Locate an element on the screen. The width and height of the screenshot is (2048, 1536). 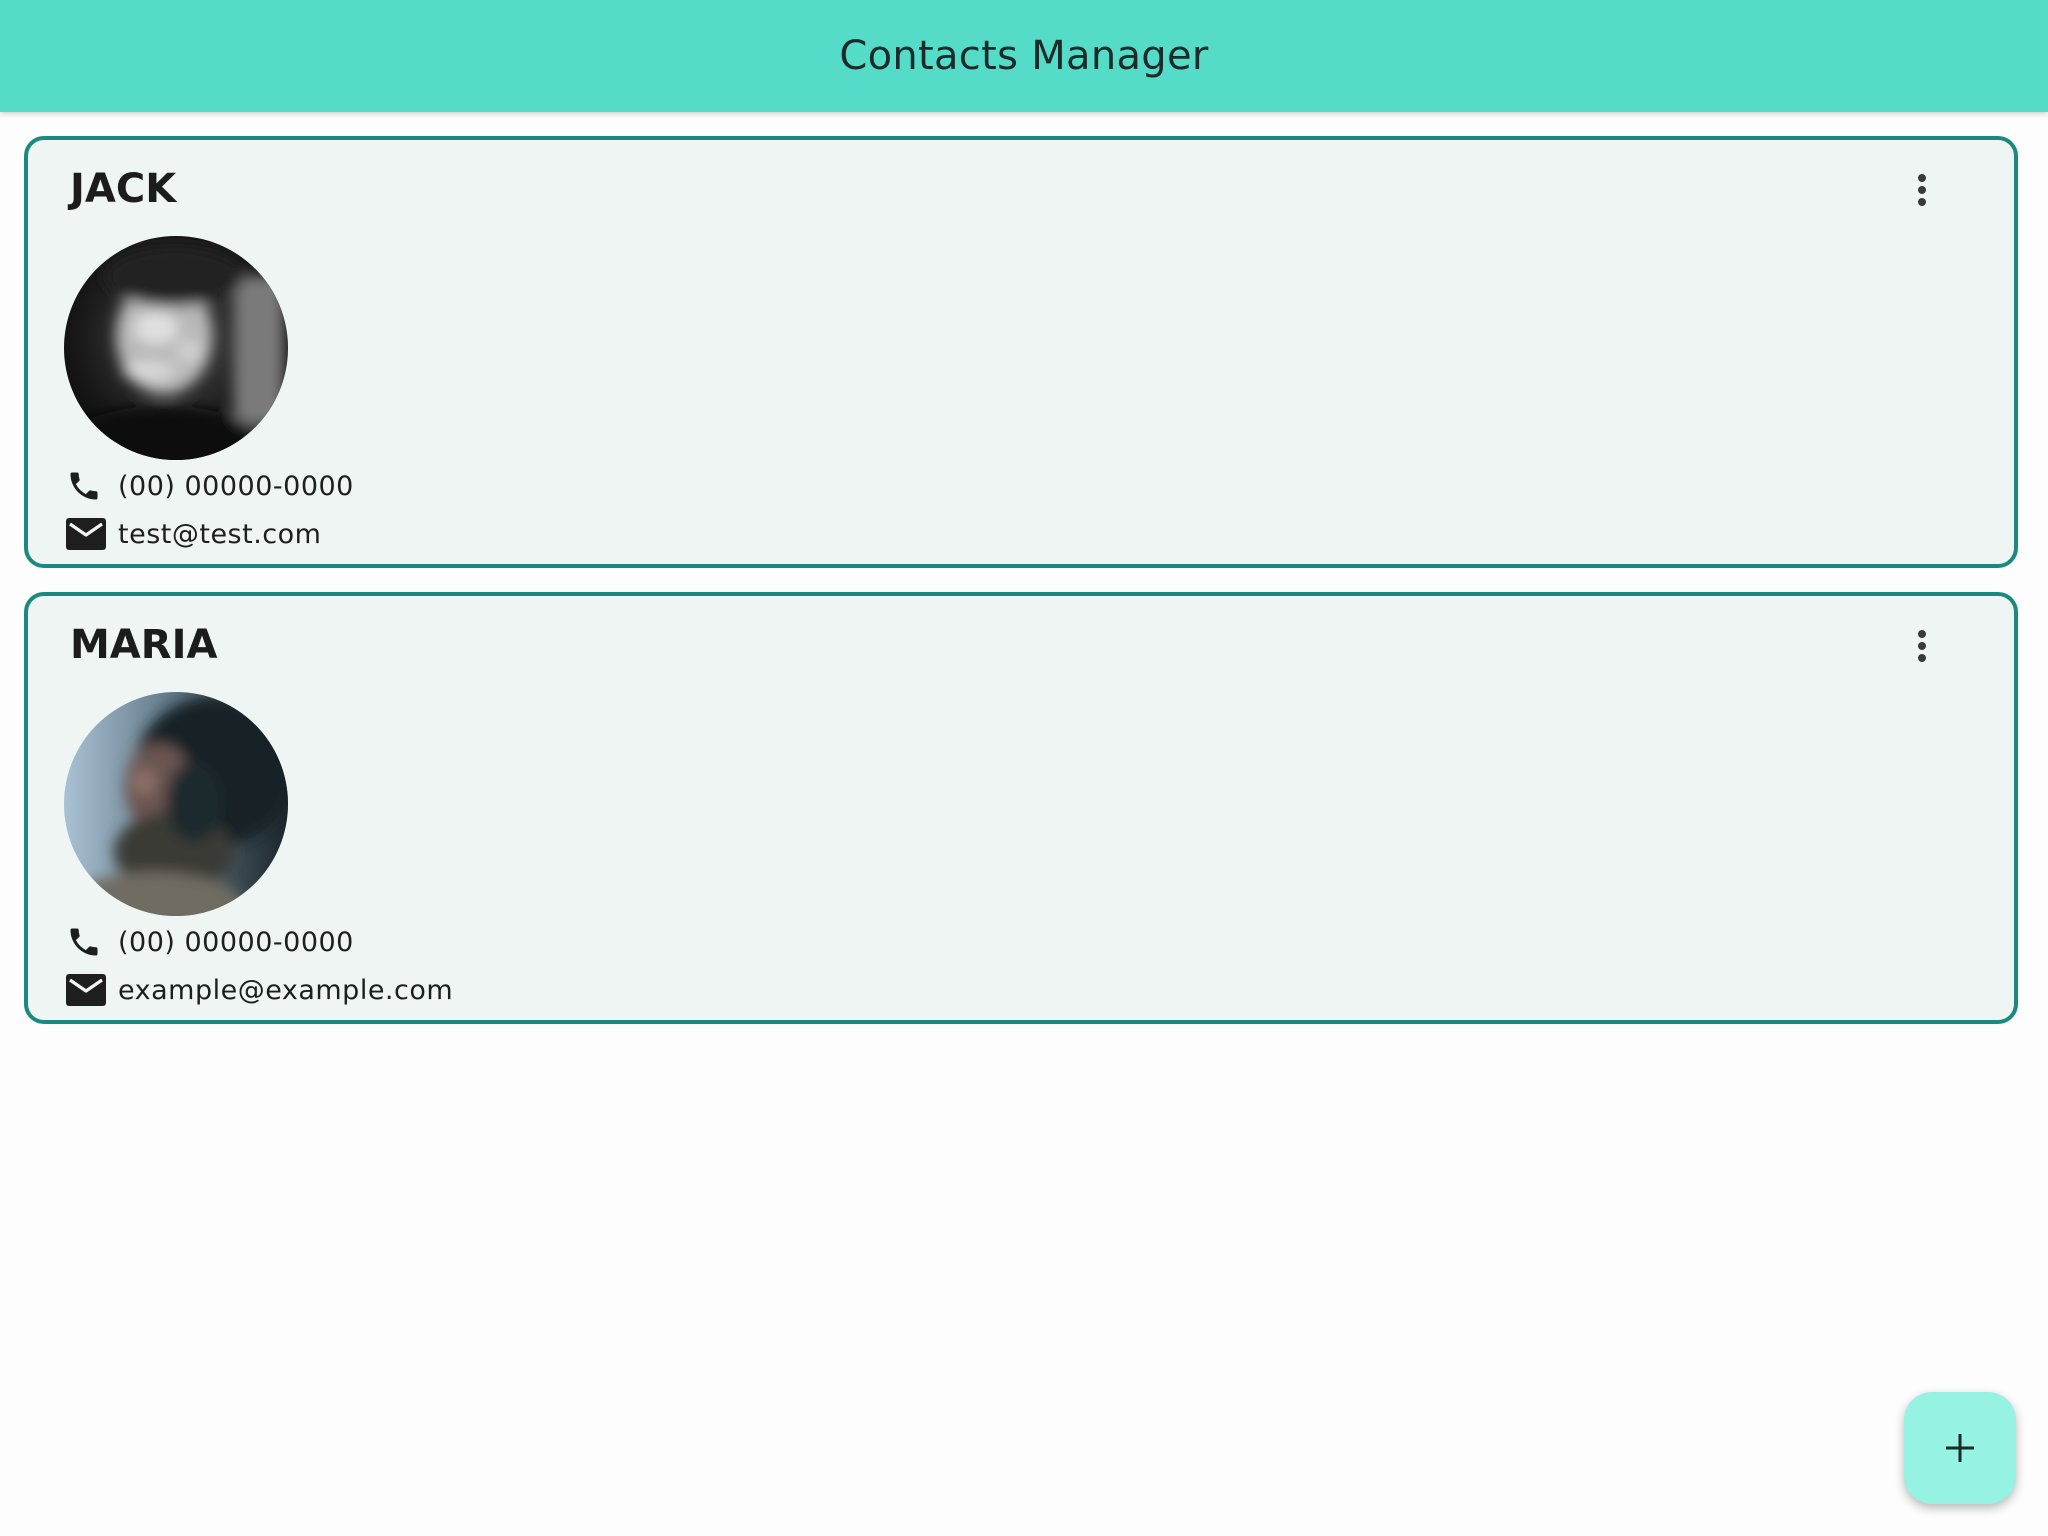
email-row: test@test.com is located at coordinates (193, 534).